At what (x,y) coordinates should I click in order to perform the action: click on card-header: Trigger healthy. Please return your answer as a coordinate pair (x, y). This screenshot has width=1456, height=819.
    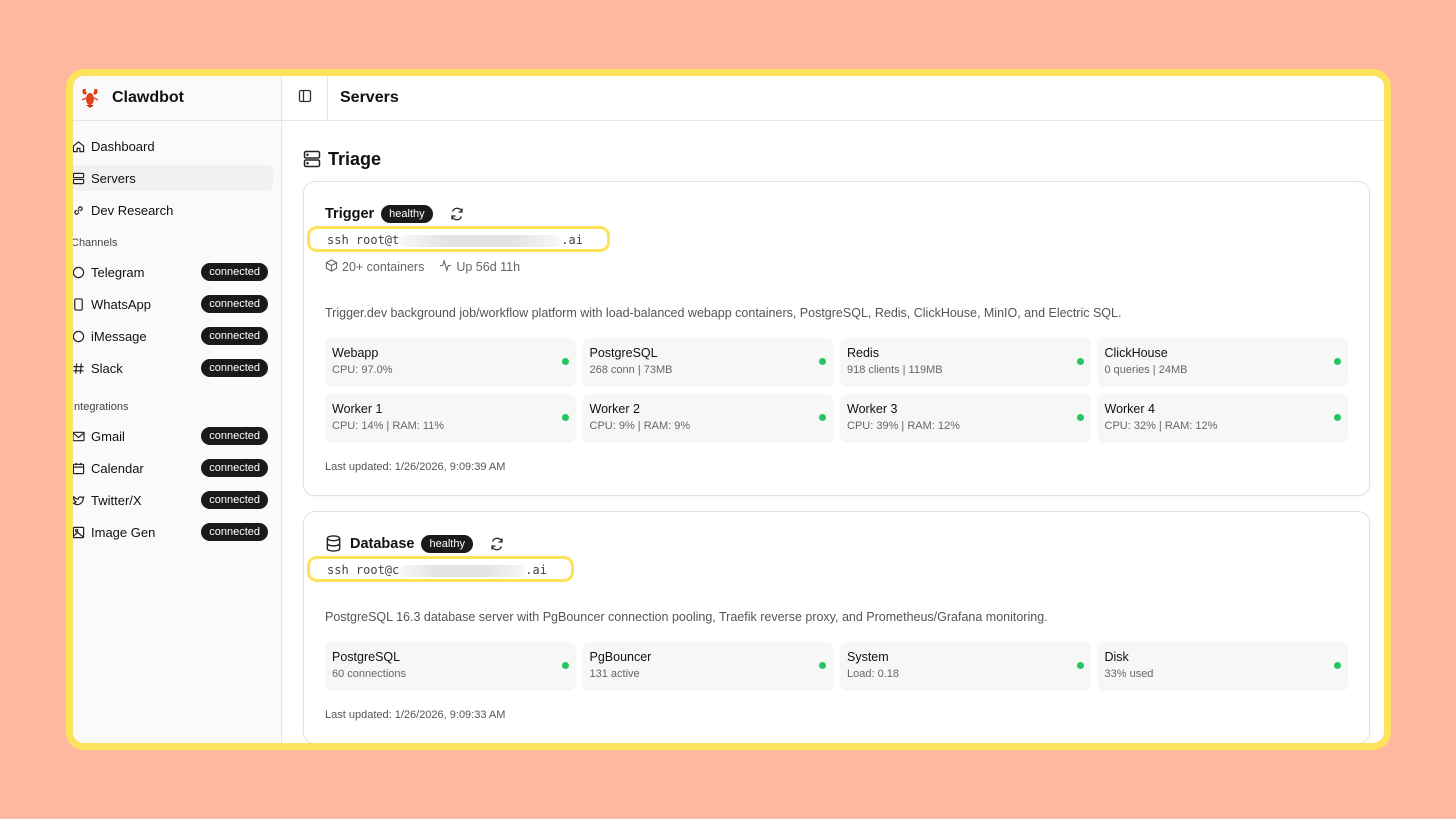
    Looking at the image, I should click on (836, 214).